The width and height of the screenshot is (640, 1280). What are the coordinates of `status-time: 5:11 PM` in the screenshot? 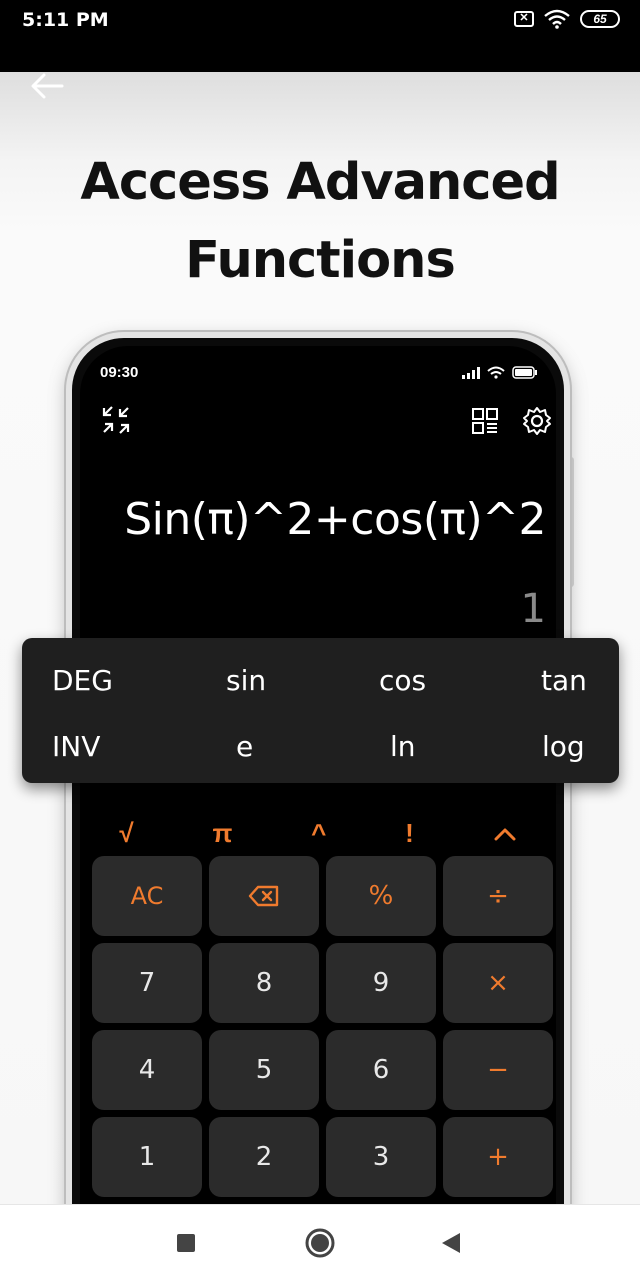 It's located at (65, 20).